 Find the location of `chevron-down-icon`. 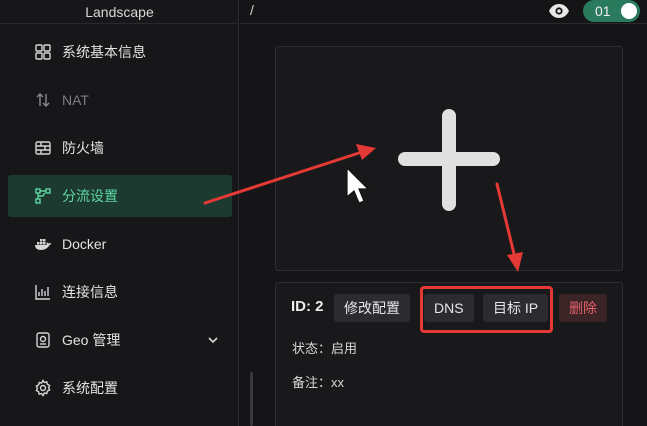

chevron-down-icon is located at coordinates (213, 340).